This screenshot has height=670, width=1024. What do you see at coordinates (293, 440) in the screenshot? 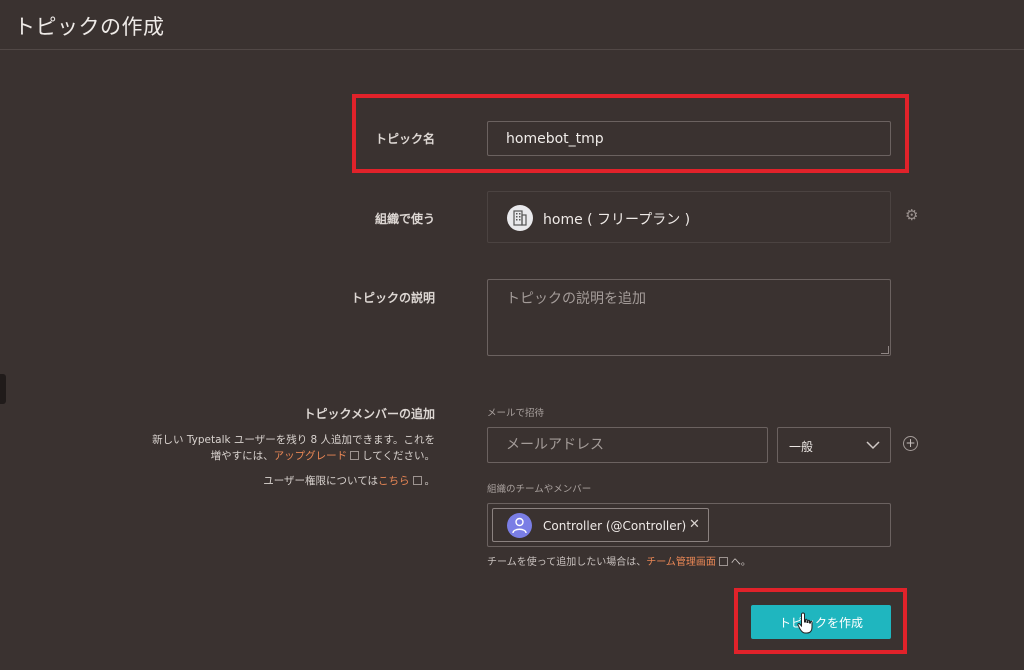
I see `user-limit-note-line1: 新しい Typetalk ユーザーを残り 8 人追加できます。これを` at bounding box center [293, 440].